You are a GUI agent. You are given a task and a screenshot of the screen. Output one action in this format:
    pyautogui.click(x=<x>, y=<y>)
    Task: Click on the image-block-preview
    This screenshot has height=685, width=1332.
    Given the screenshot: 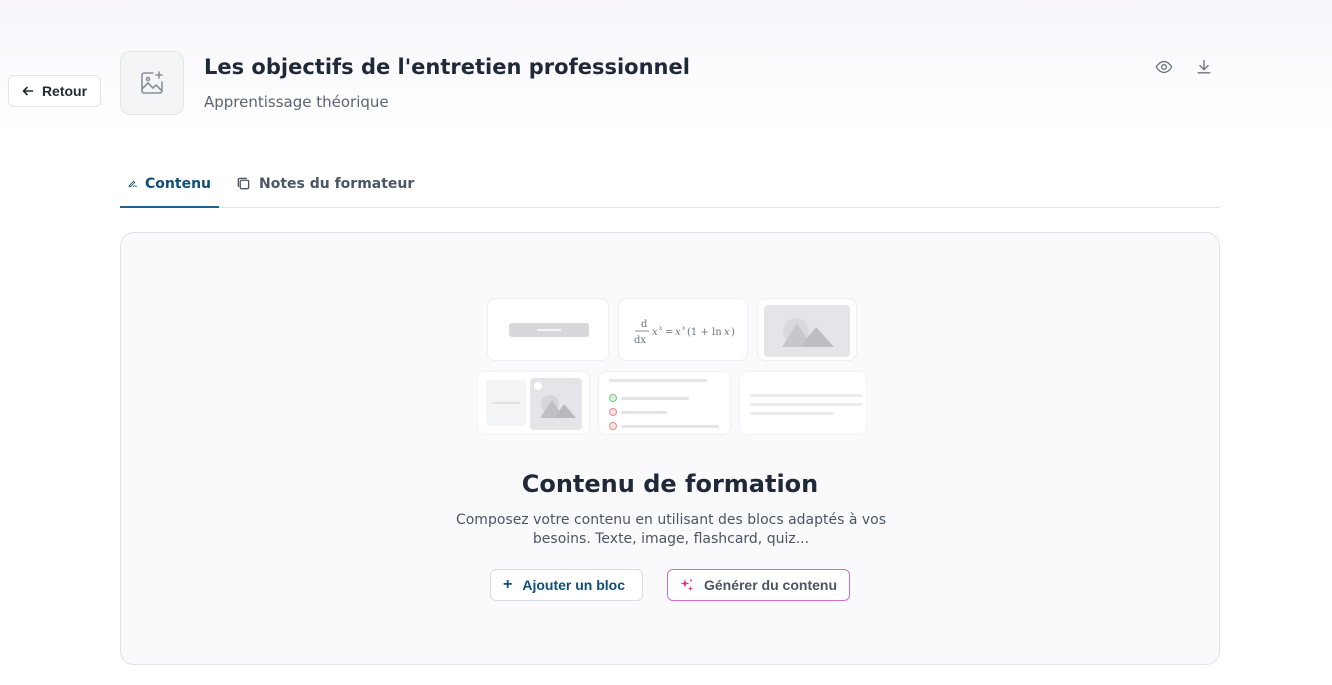 What is the action you would take?
    pyautogui.click(x=807, y=329)
    